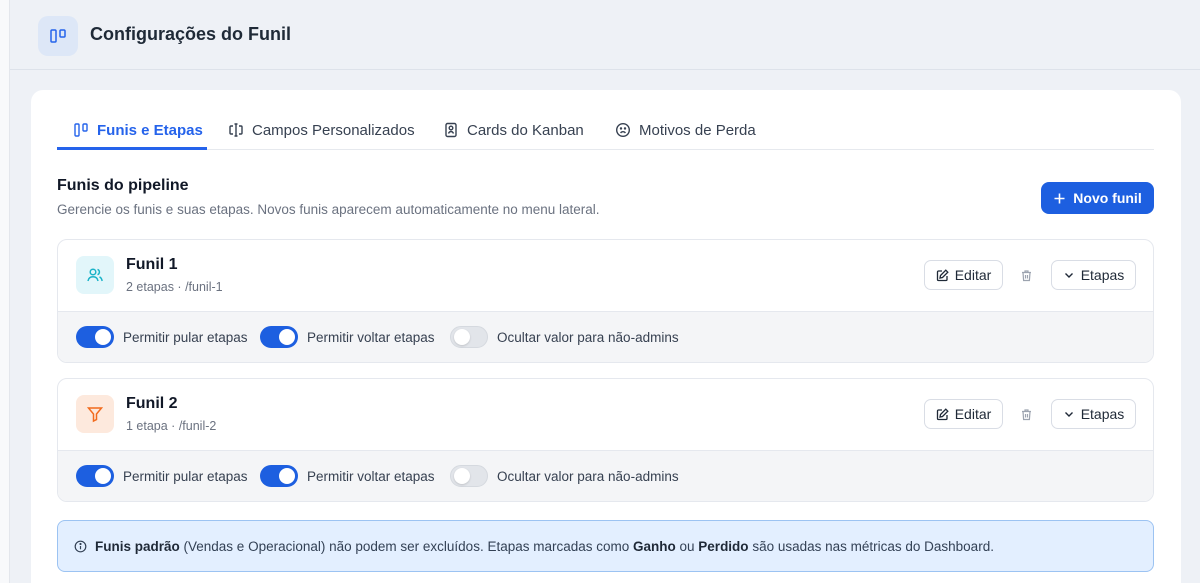 This screenshot has width=1200, height=583. I want to click on tab-motivos-perda: Motivos de Perda, so click(685, 130).